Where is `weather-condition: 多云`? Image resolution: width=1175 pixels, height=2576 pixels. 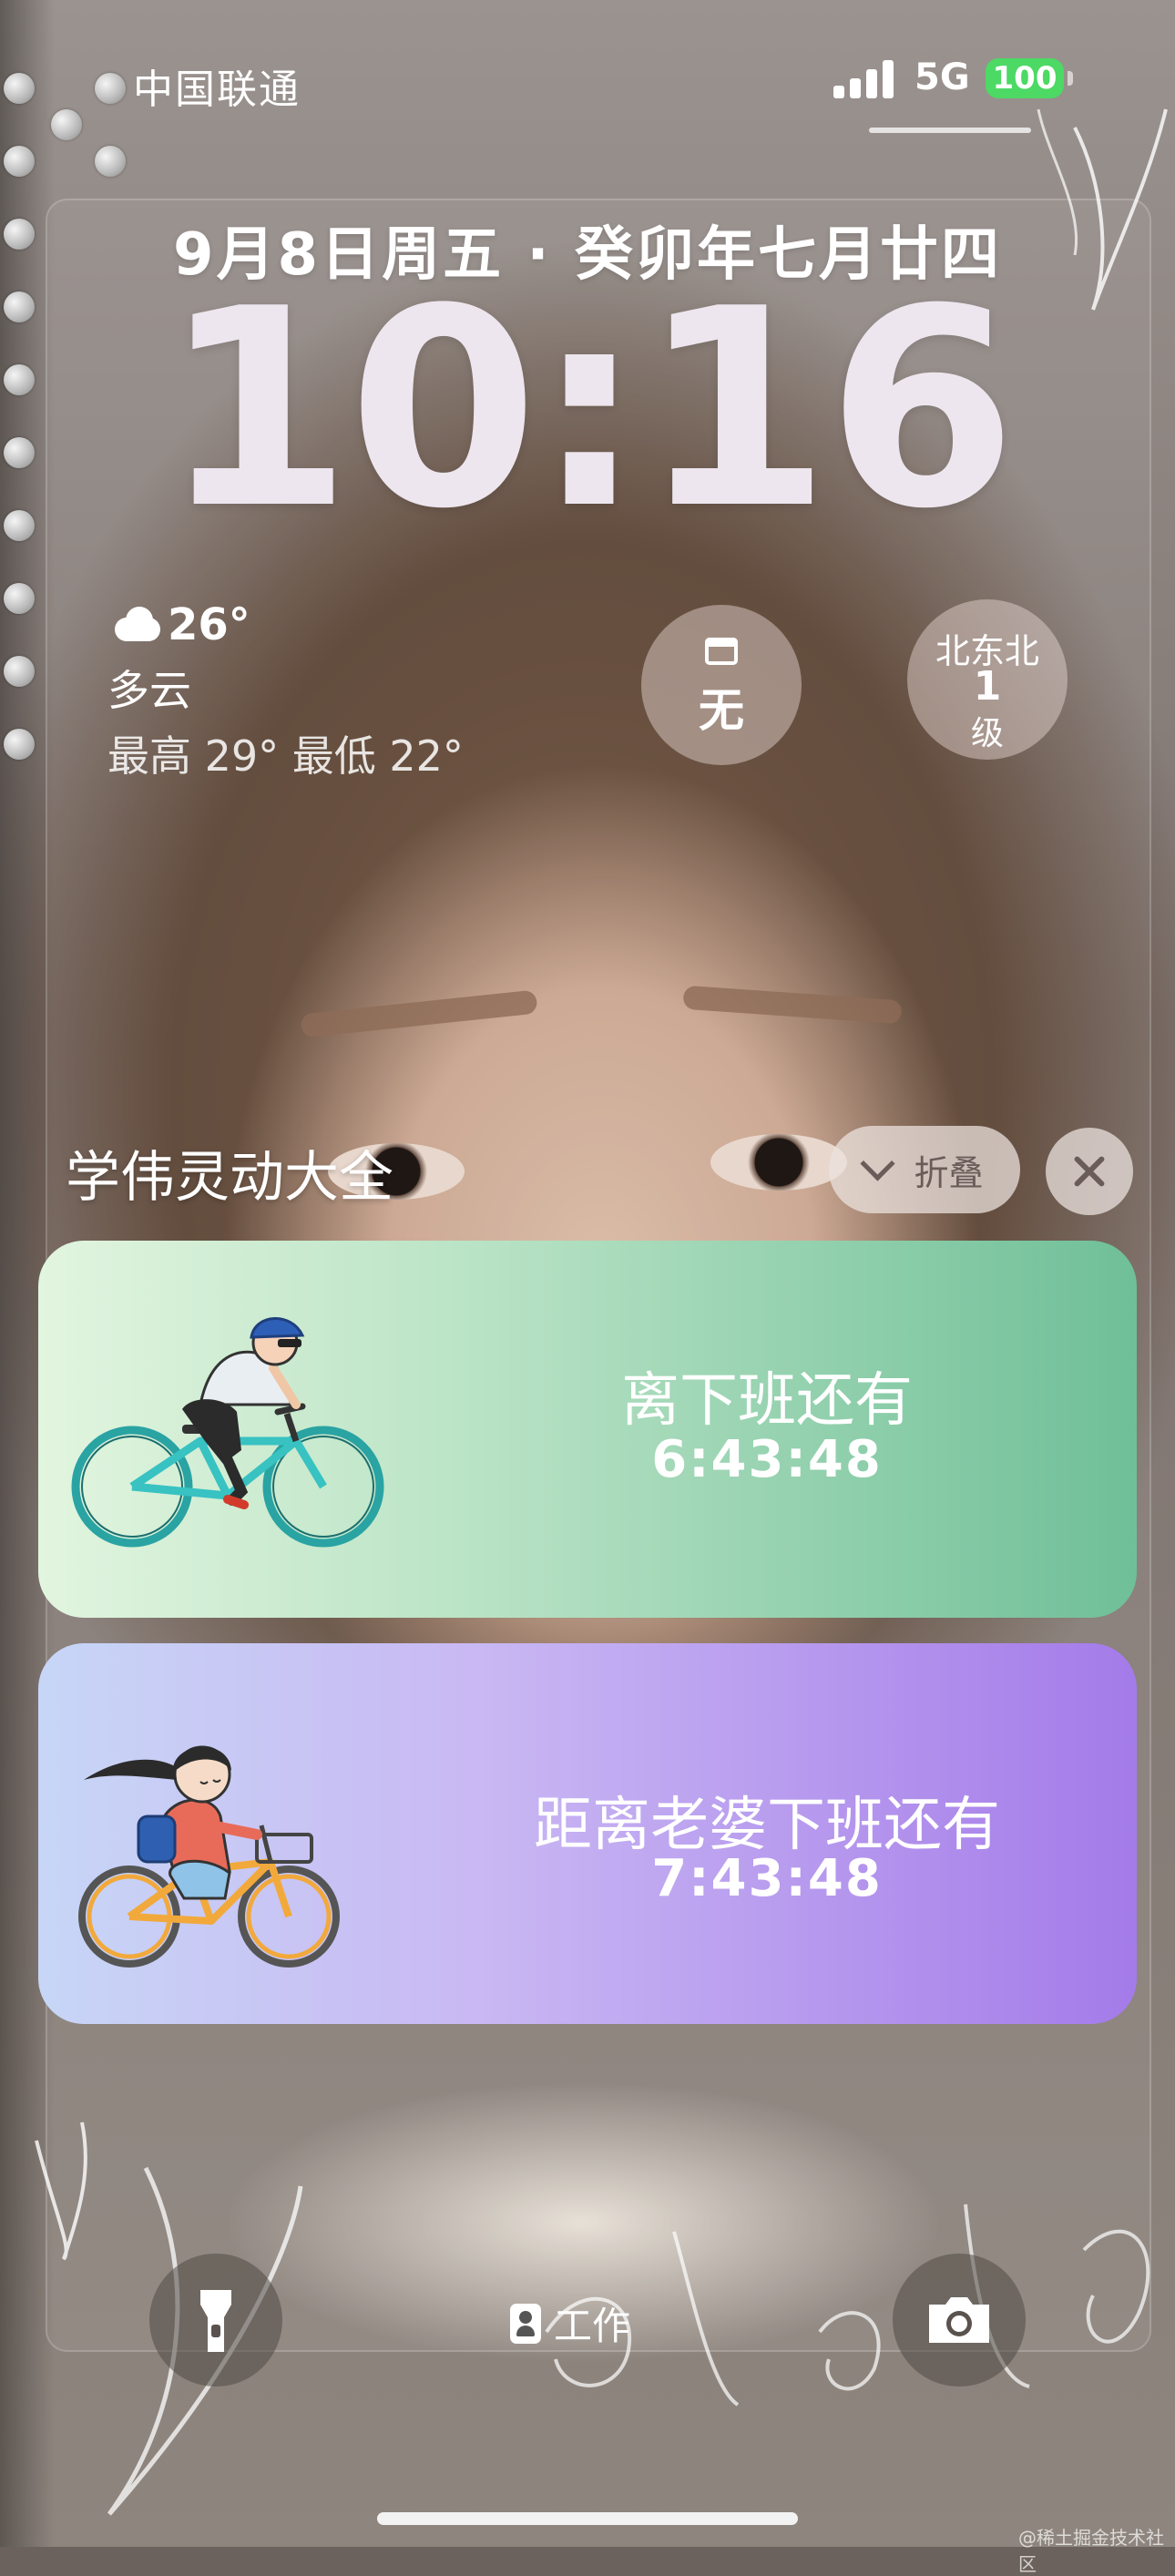
weather-condition: 多云 is located at coordinates (149, 690).